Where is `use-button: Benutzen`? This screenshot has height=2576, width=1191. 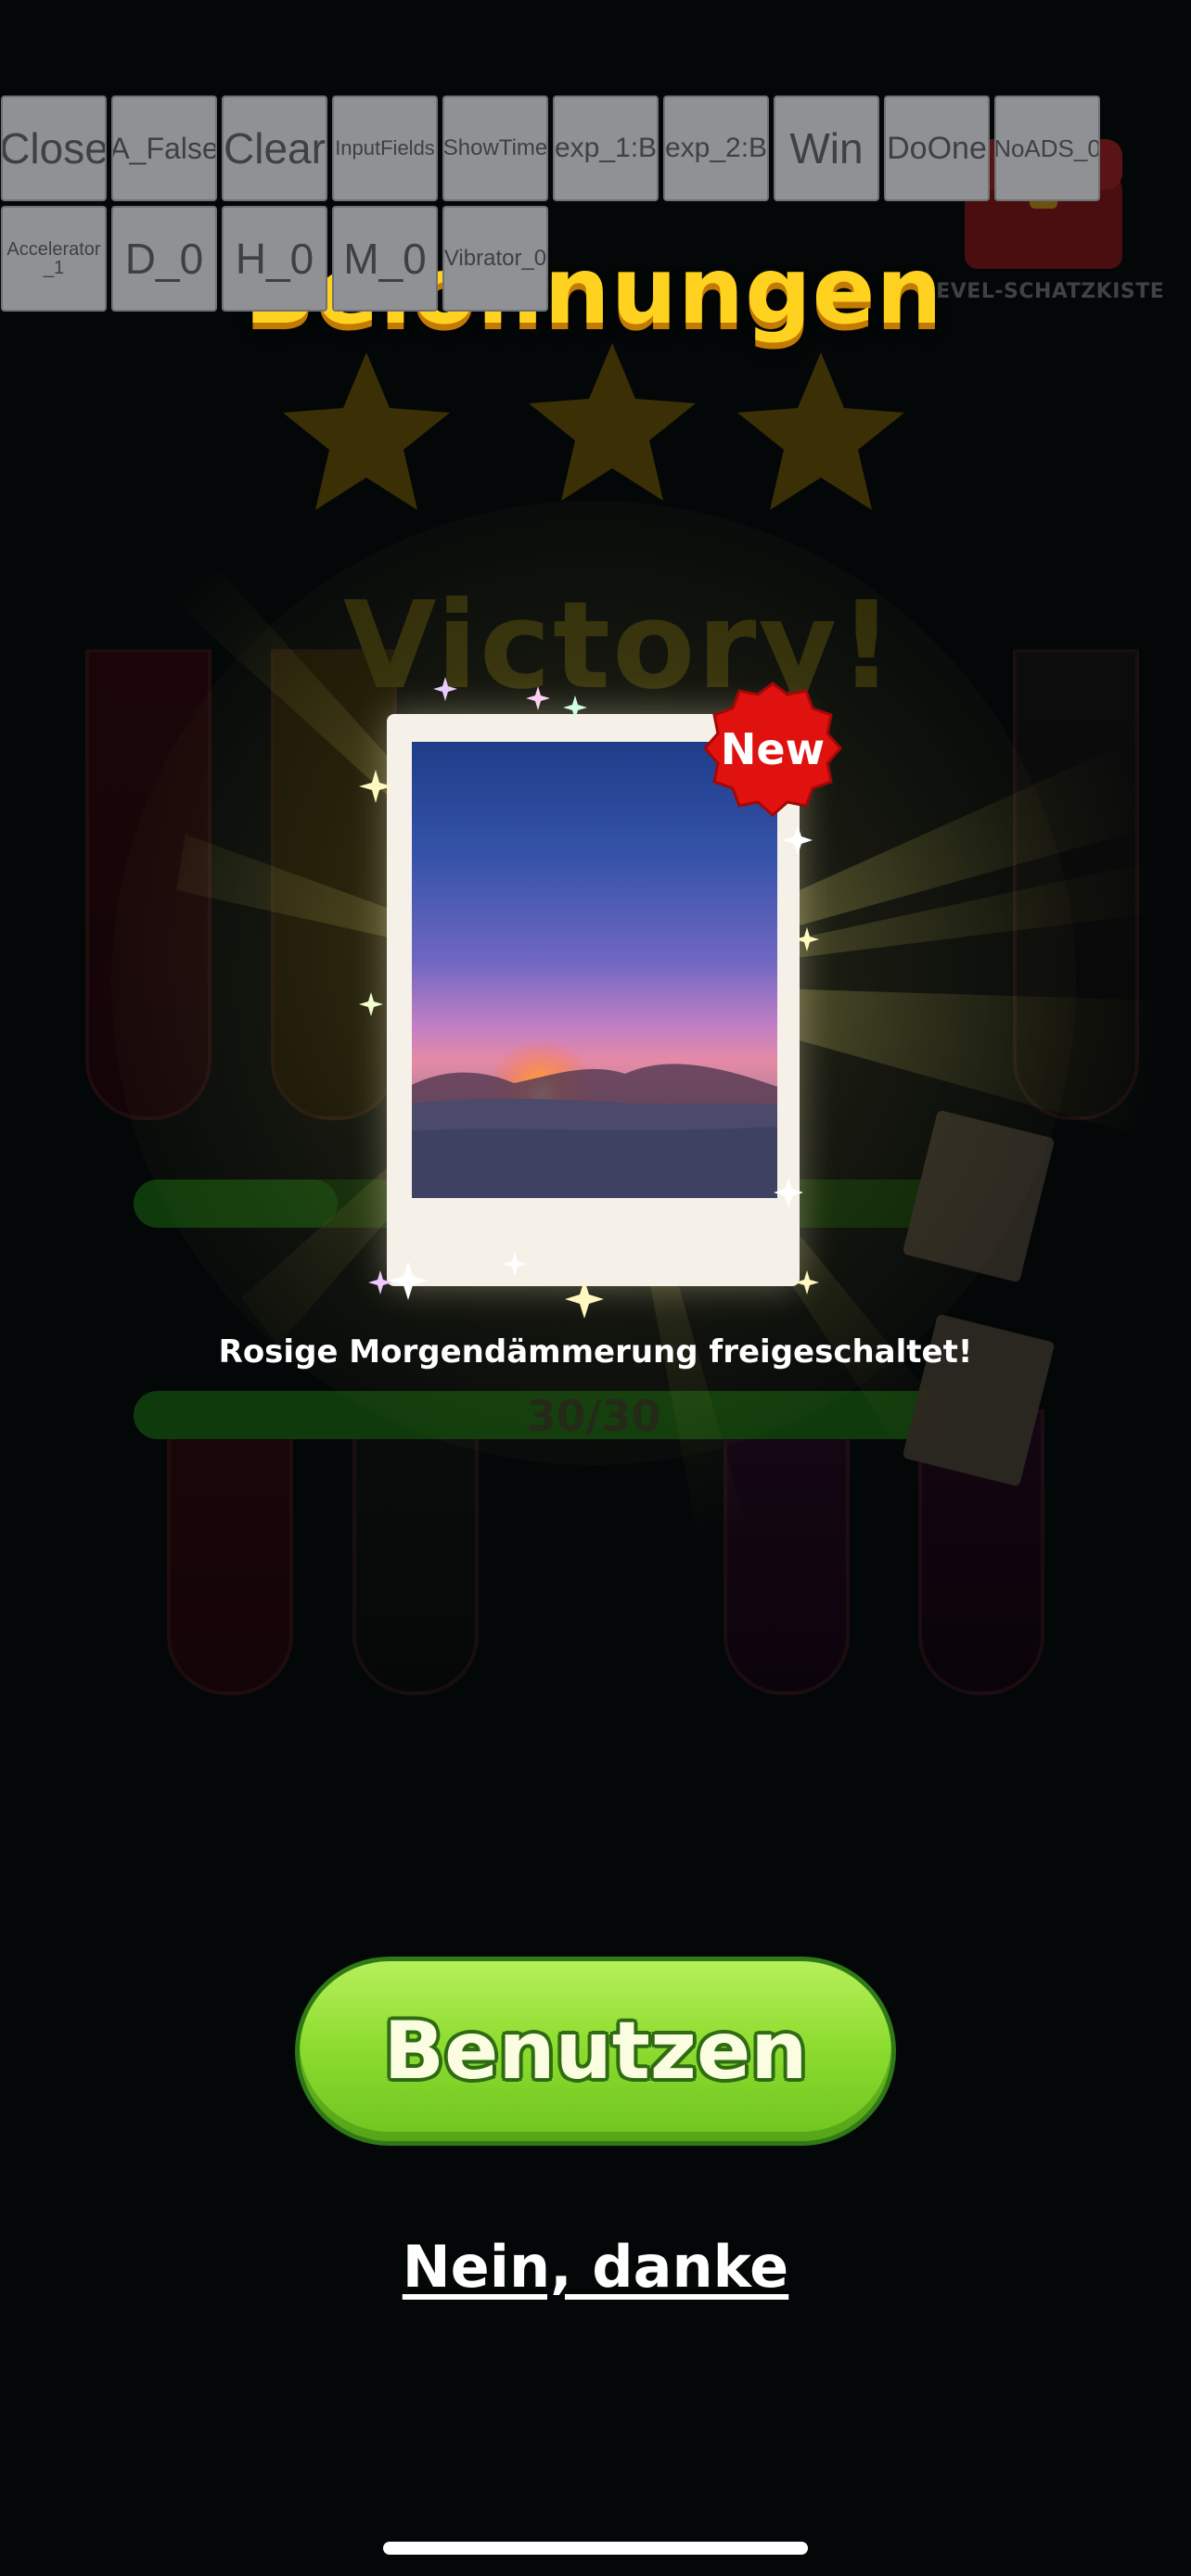 use-button: Benutzen is located at coordinates (595, 2051).